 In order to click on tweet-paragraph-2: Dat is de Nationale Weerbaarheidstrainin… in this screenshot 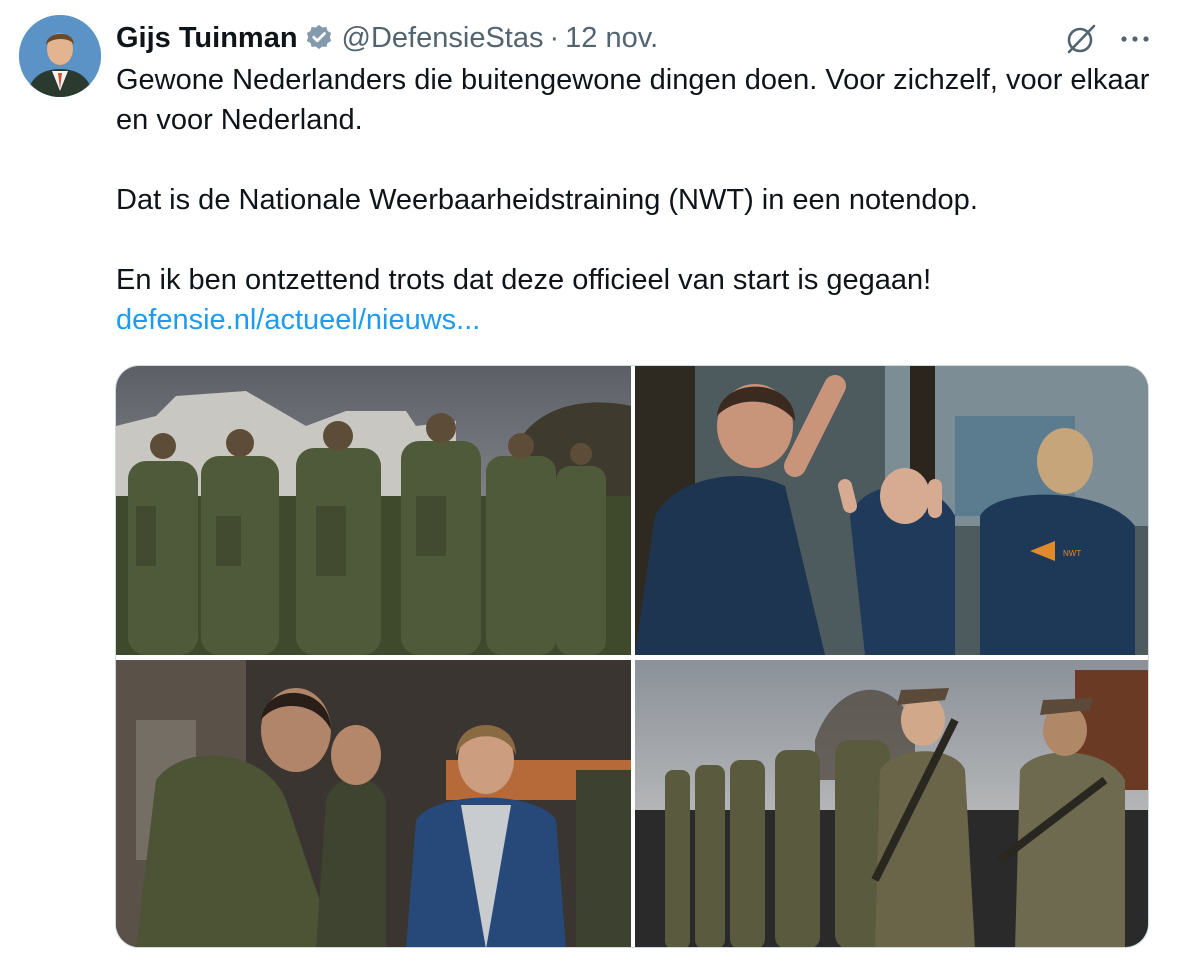, I will do `click(547, 200)`.